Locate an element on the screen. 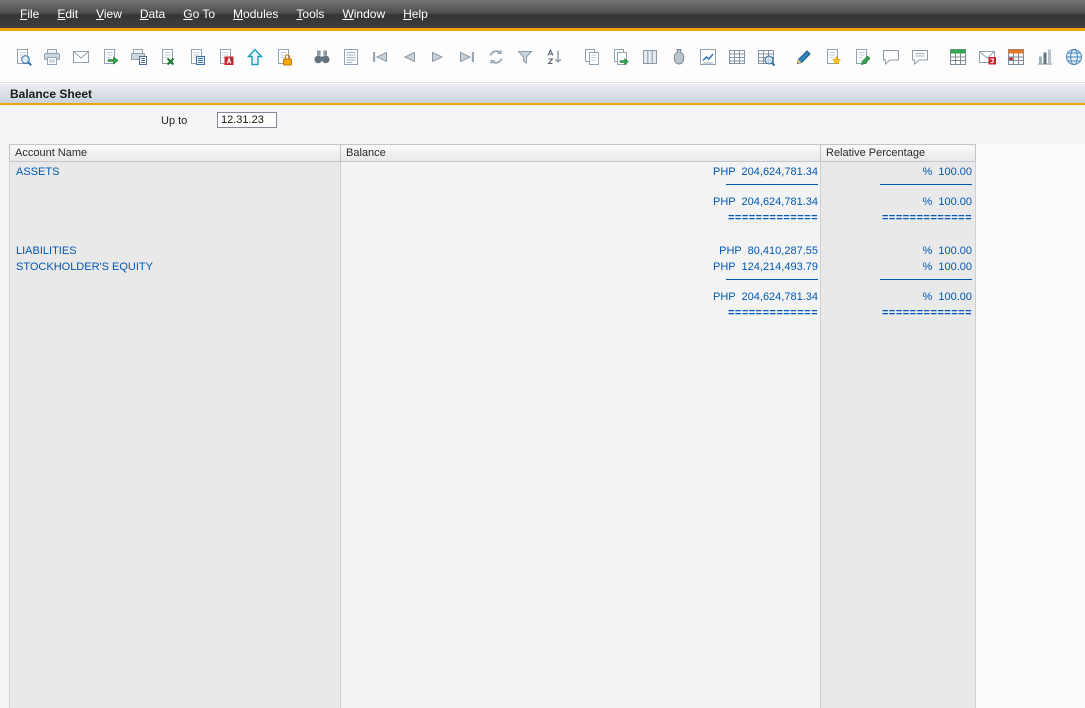 The image size is (1085, 708). comment-icon is located at coordinates (891, 57).